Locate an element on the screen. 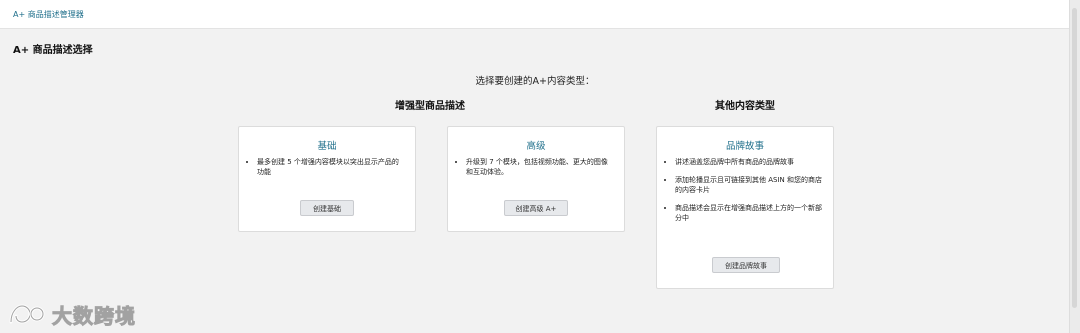 The image size is (1080, 333). content-type-prompt: 选择要创建的A+内容类型： is located at coordinates (535, 81).